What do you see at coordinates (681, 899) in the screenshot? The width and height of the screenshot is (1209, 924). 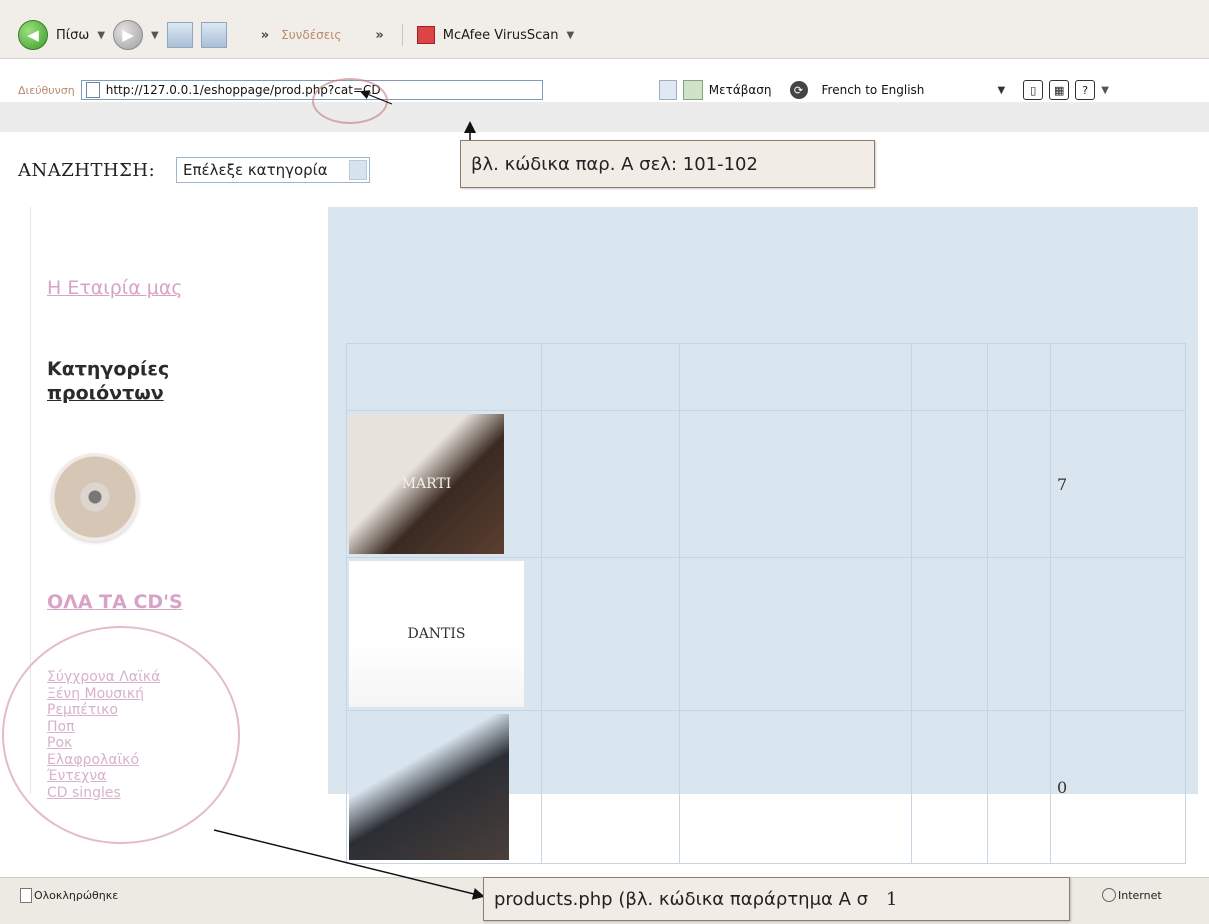 I see `callout-bottom-text: products.php (βλ. κώδικα παράρτημα Α σ` at bounding box center [681, 899].